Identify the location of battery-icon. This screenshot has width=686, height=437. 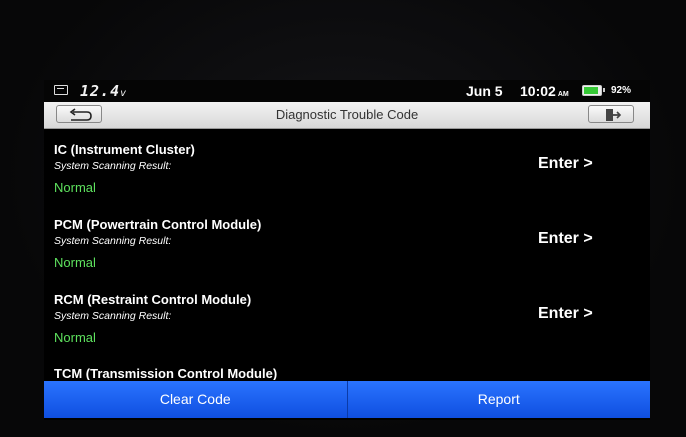
(593, 90).